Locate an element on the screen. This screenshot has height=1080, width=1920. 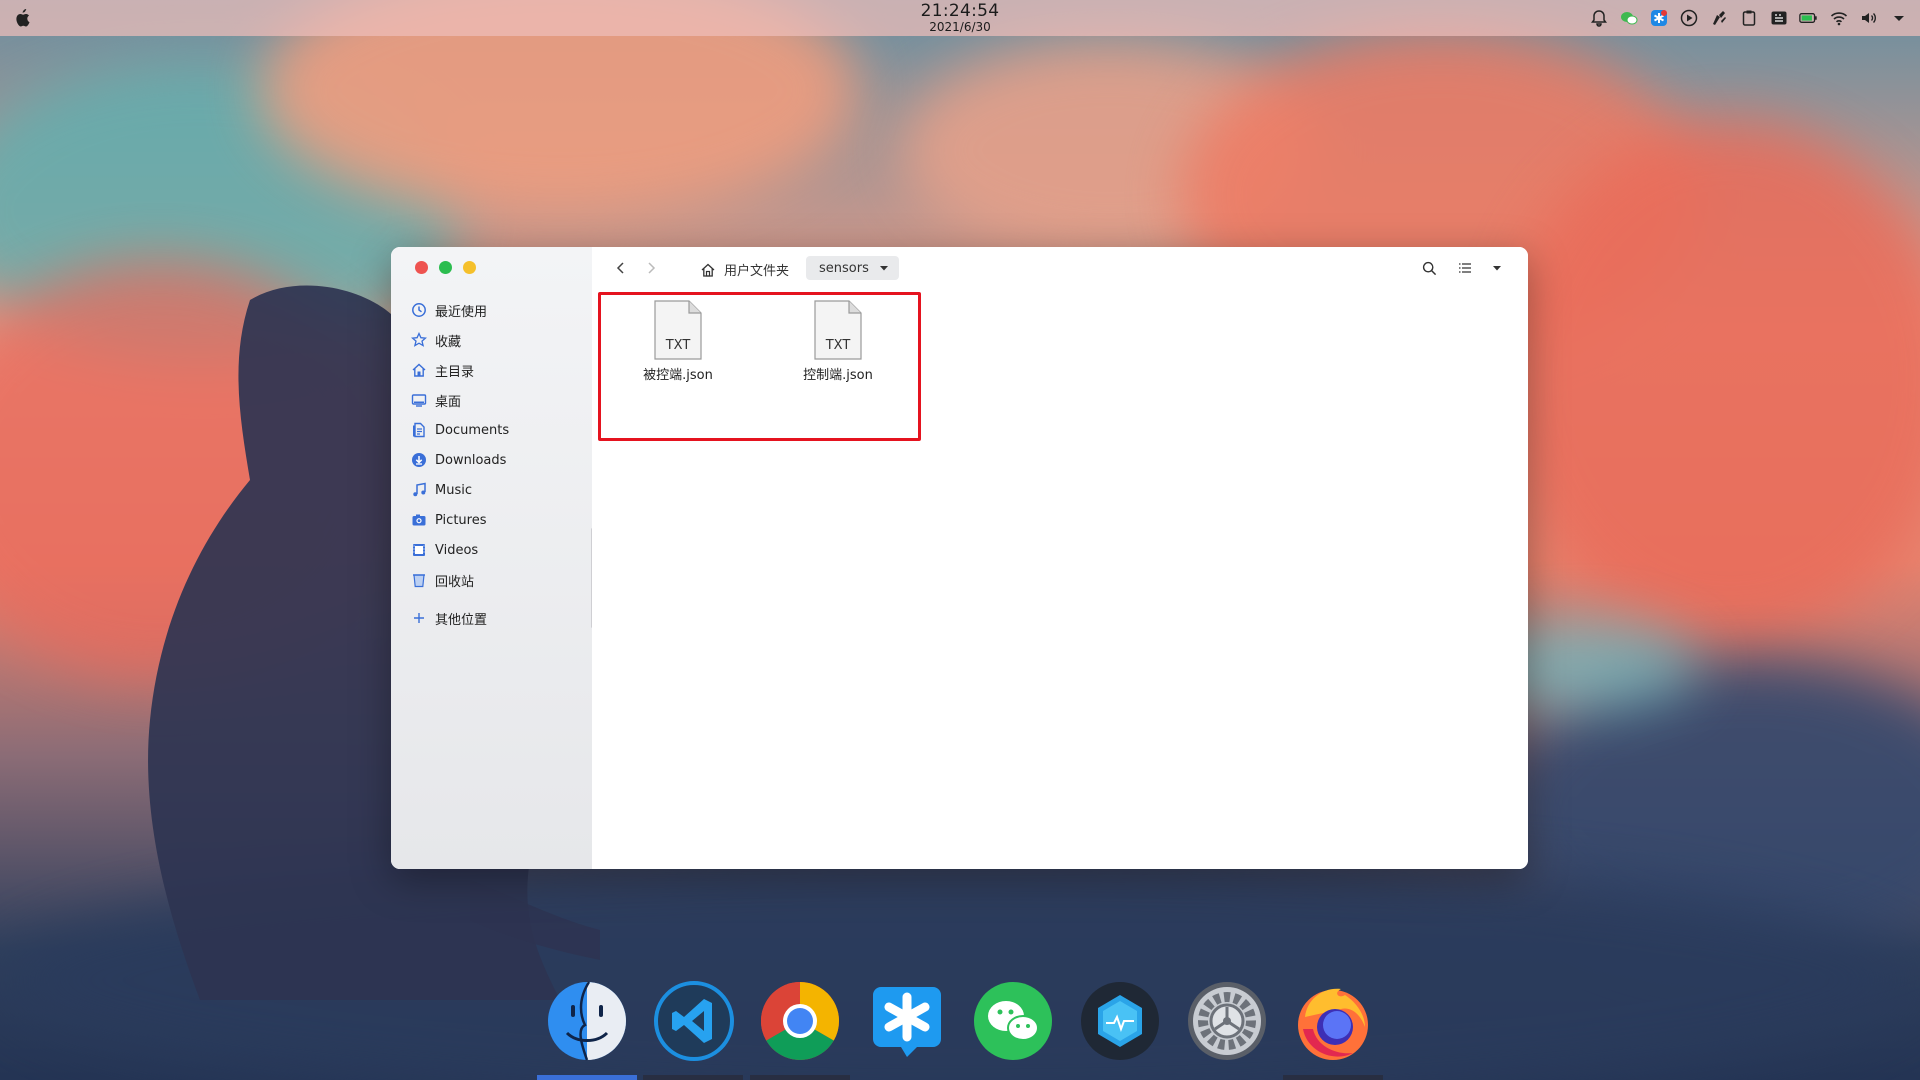
dock-chrome is located at coordinates (800, 1021).